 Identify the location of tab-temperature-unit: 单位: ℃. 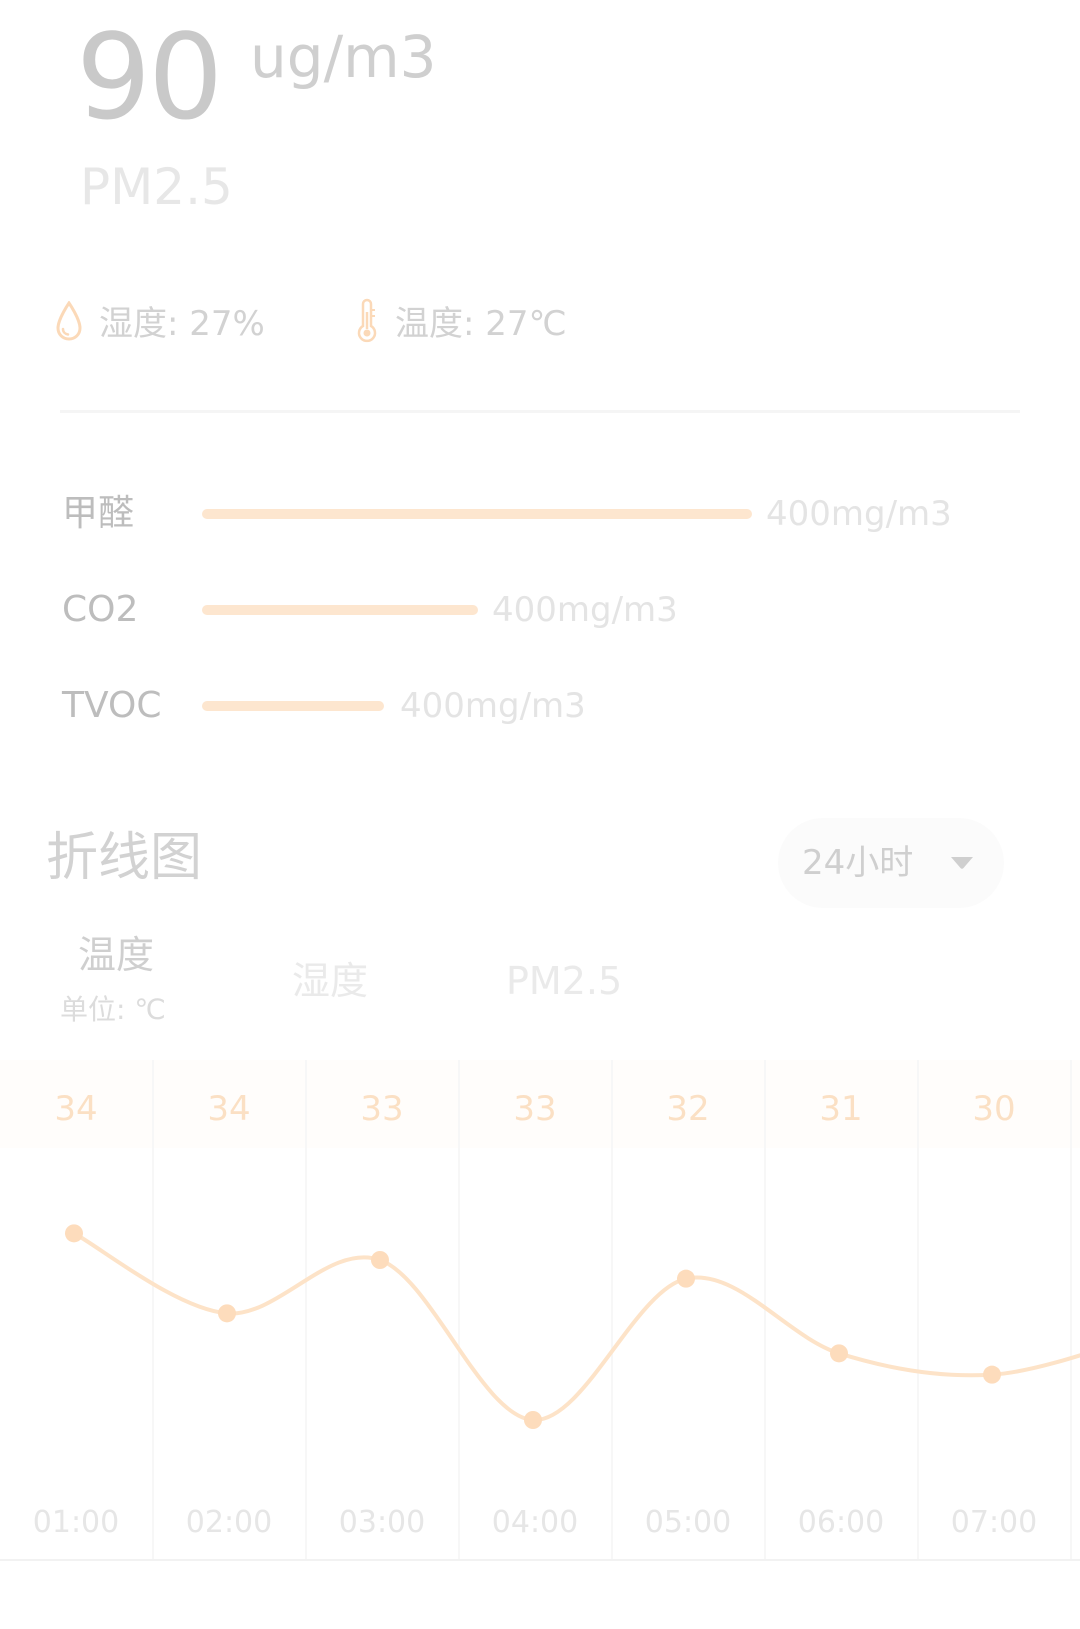
(113, 1009).